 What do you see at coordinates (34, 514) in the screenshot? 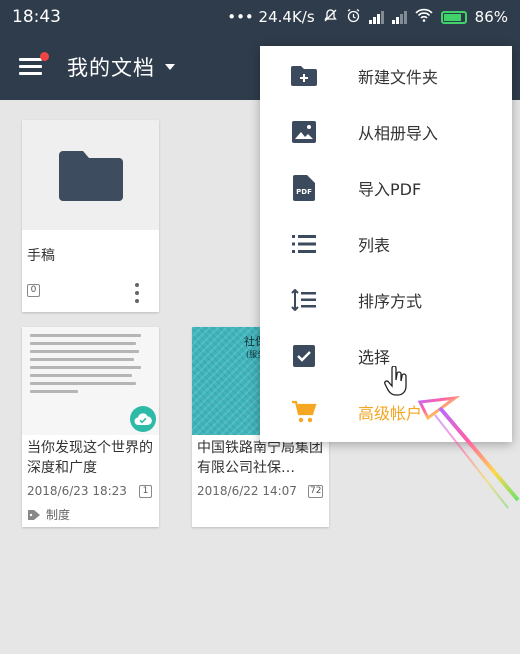
I see `tag-icon` at bounding box center [34, 514].